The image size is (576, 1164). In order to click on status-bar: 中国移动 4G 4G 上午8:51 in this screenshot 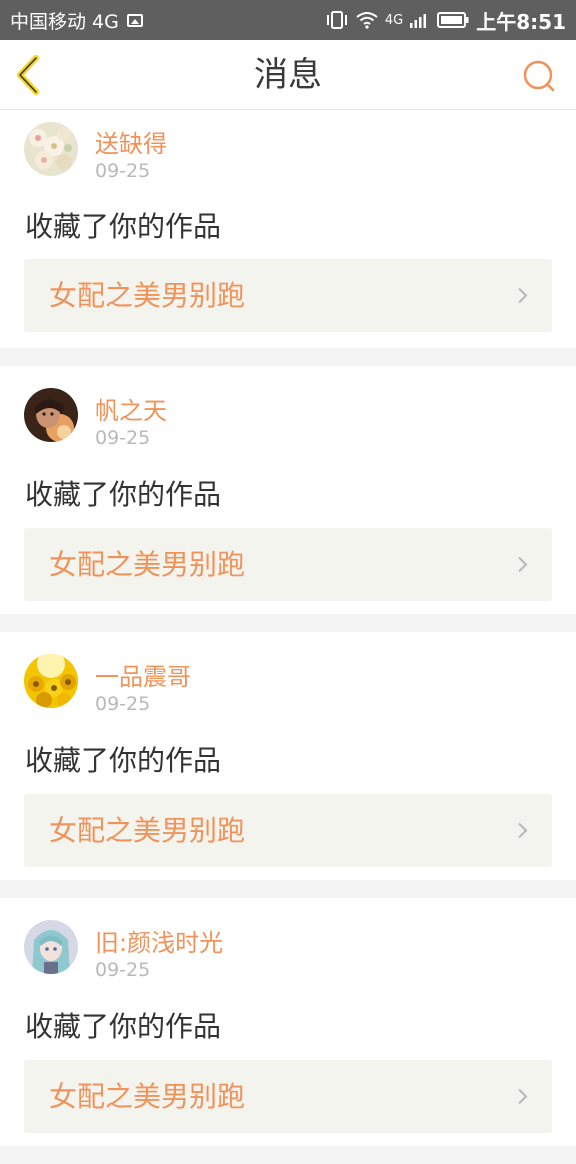, I will do `click(288, 20)`.